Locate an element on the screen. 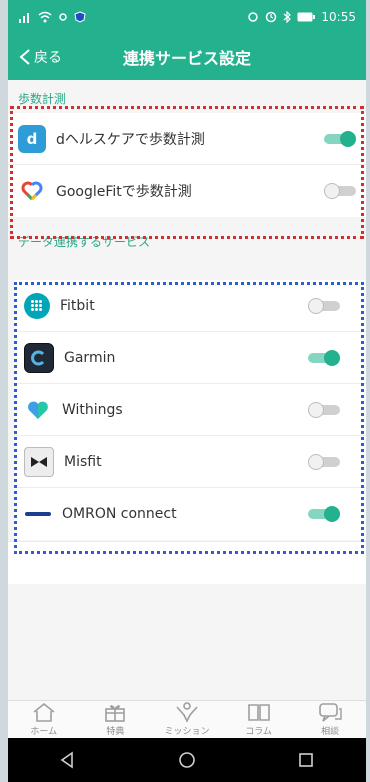 The image size is (370, 782). nav-item-home: ホーム is located at coordinates (44, 719).